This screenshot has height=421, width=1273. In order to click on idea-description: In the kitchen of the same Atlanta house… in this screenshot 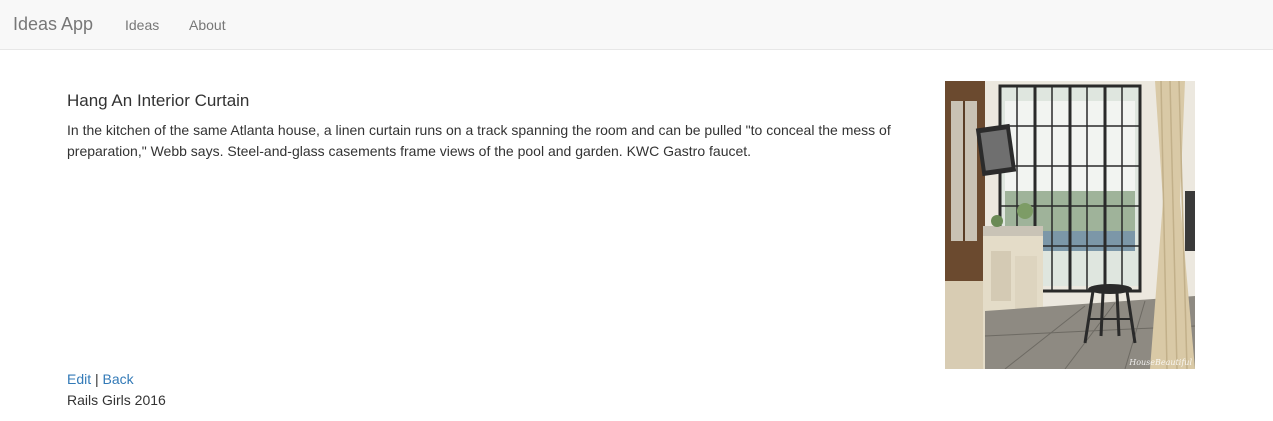, I will do `click(479, 140)`.